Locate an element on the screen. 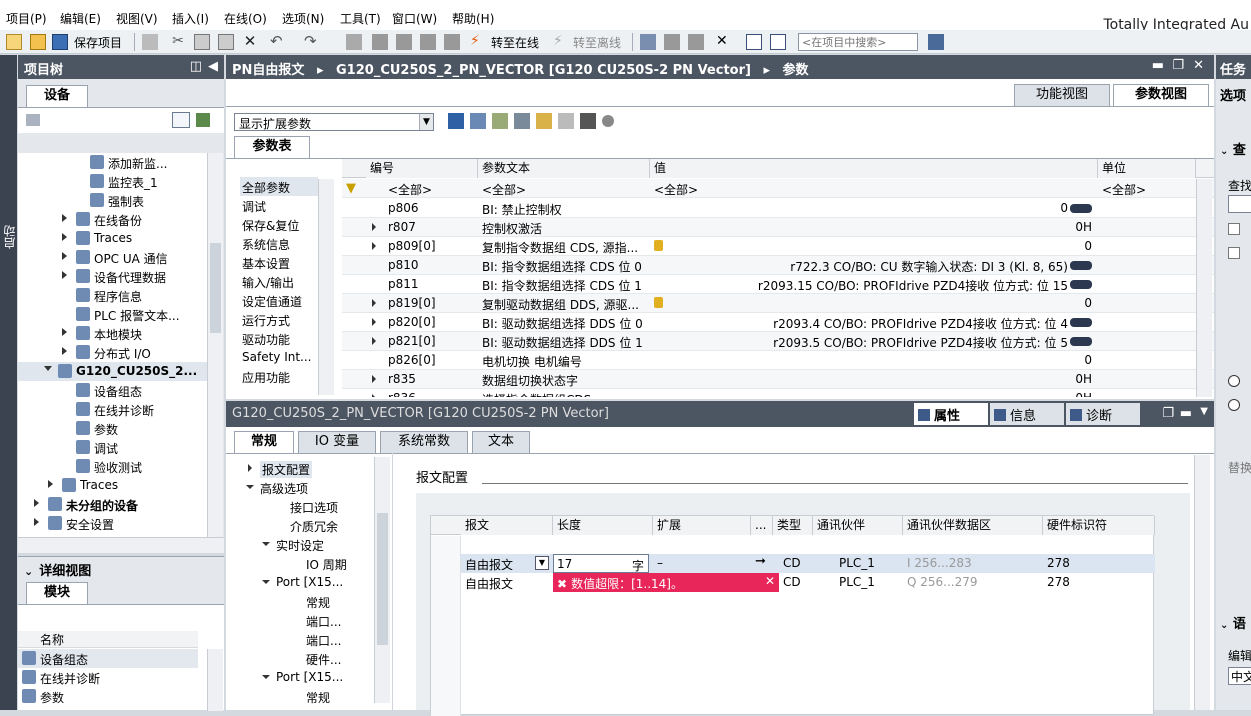  tab-devices: 设备 is located at coordinates (57, 96).